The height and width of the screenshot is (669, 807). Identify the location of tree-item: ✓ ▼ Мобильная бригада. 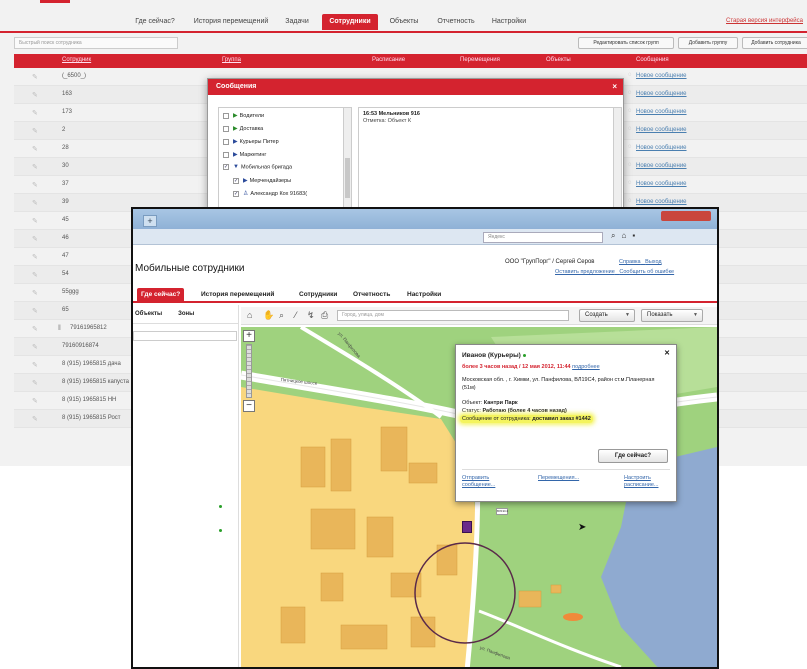
(257, 167).